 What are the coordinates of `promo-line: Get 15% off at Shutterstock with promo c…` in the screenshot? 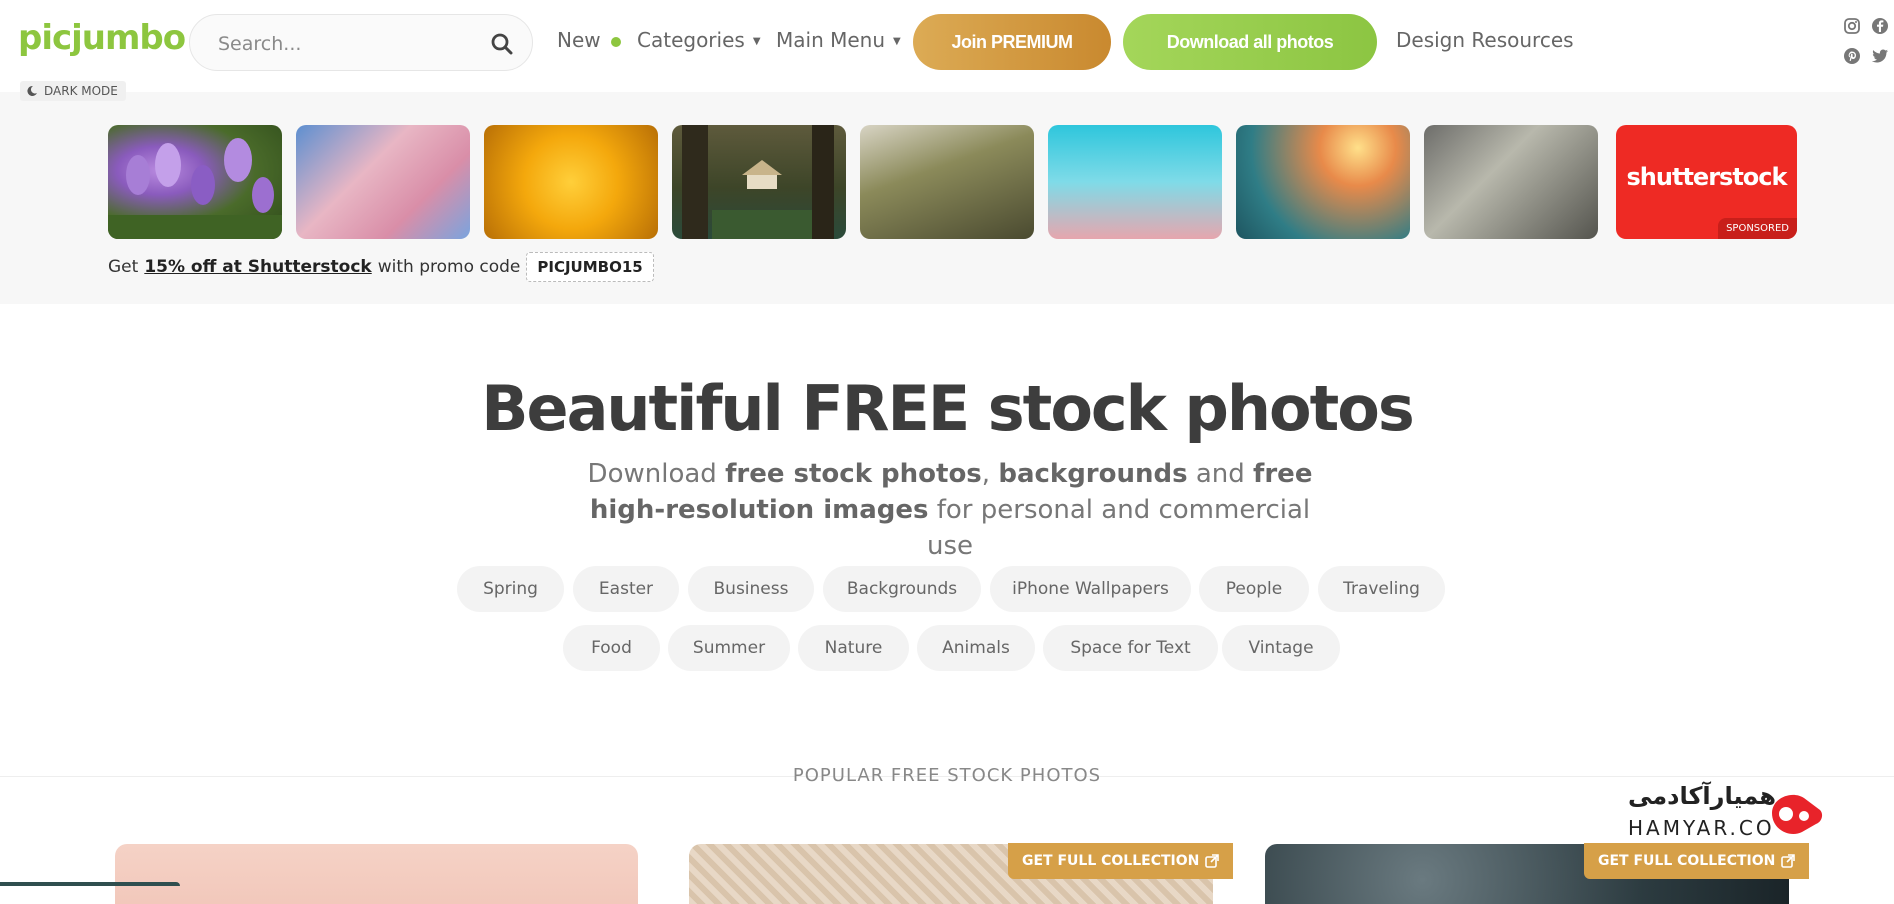 It's located at (381, 267).